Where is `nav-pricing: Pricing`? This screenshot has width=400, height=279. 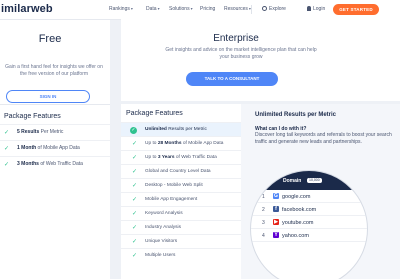
nav-pricing: Pricing is located at coordinates (207, 9).